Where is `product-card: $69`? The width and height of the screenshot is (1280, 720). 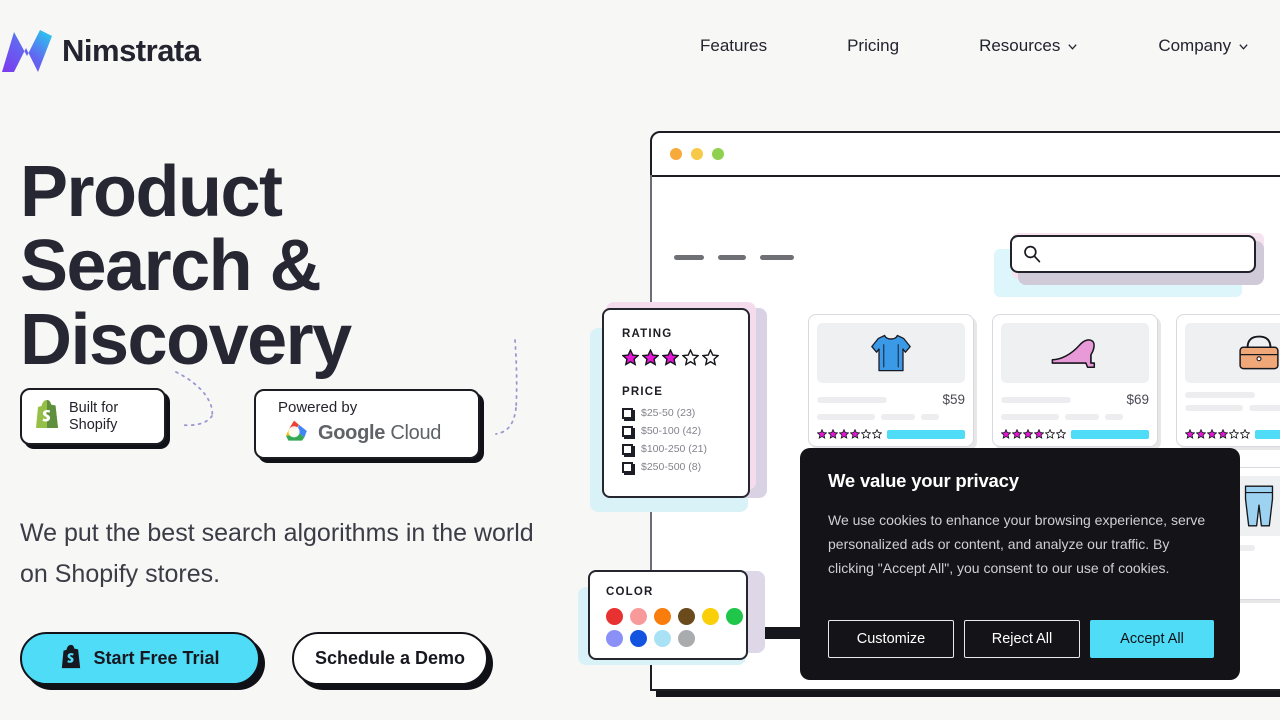 product-card: $69 is located at coordinates (1075, 380).